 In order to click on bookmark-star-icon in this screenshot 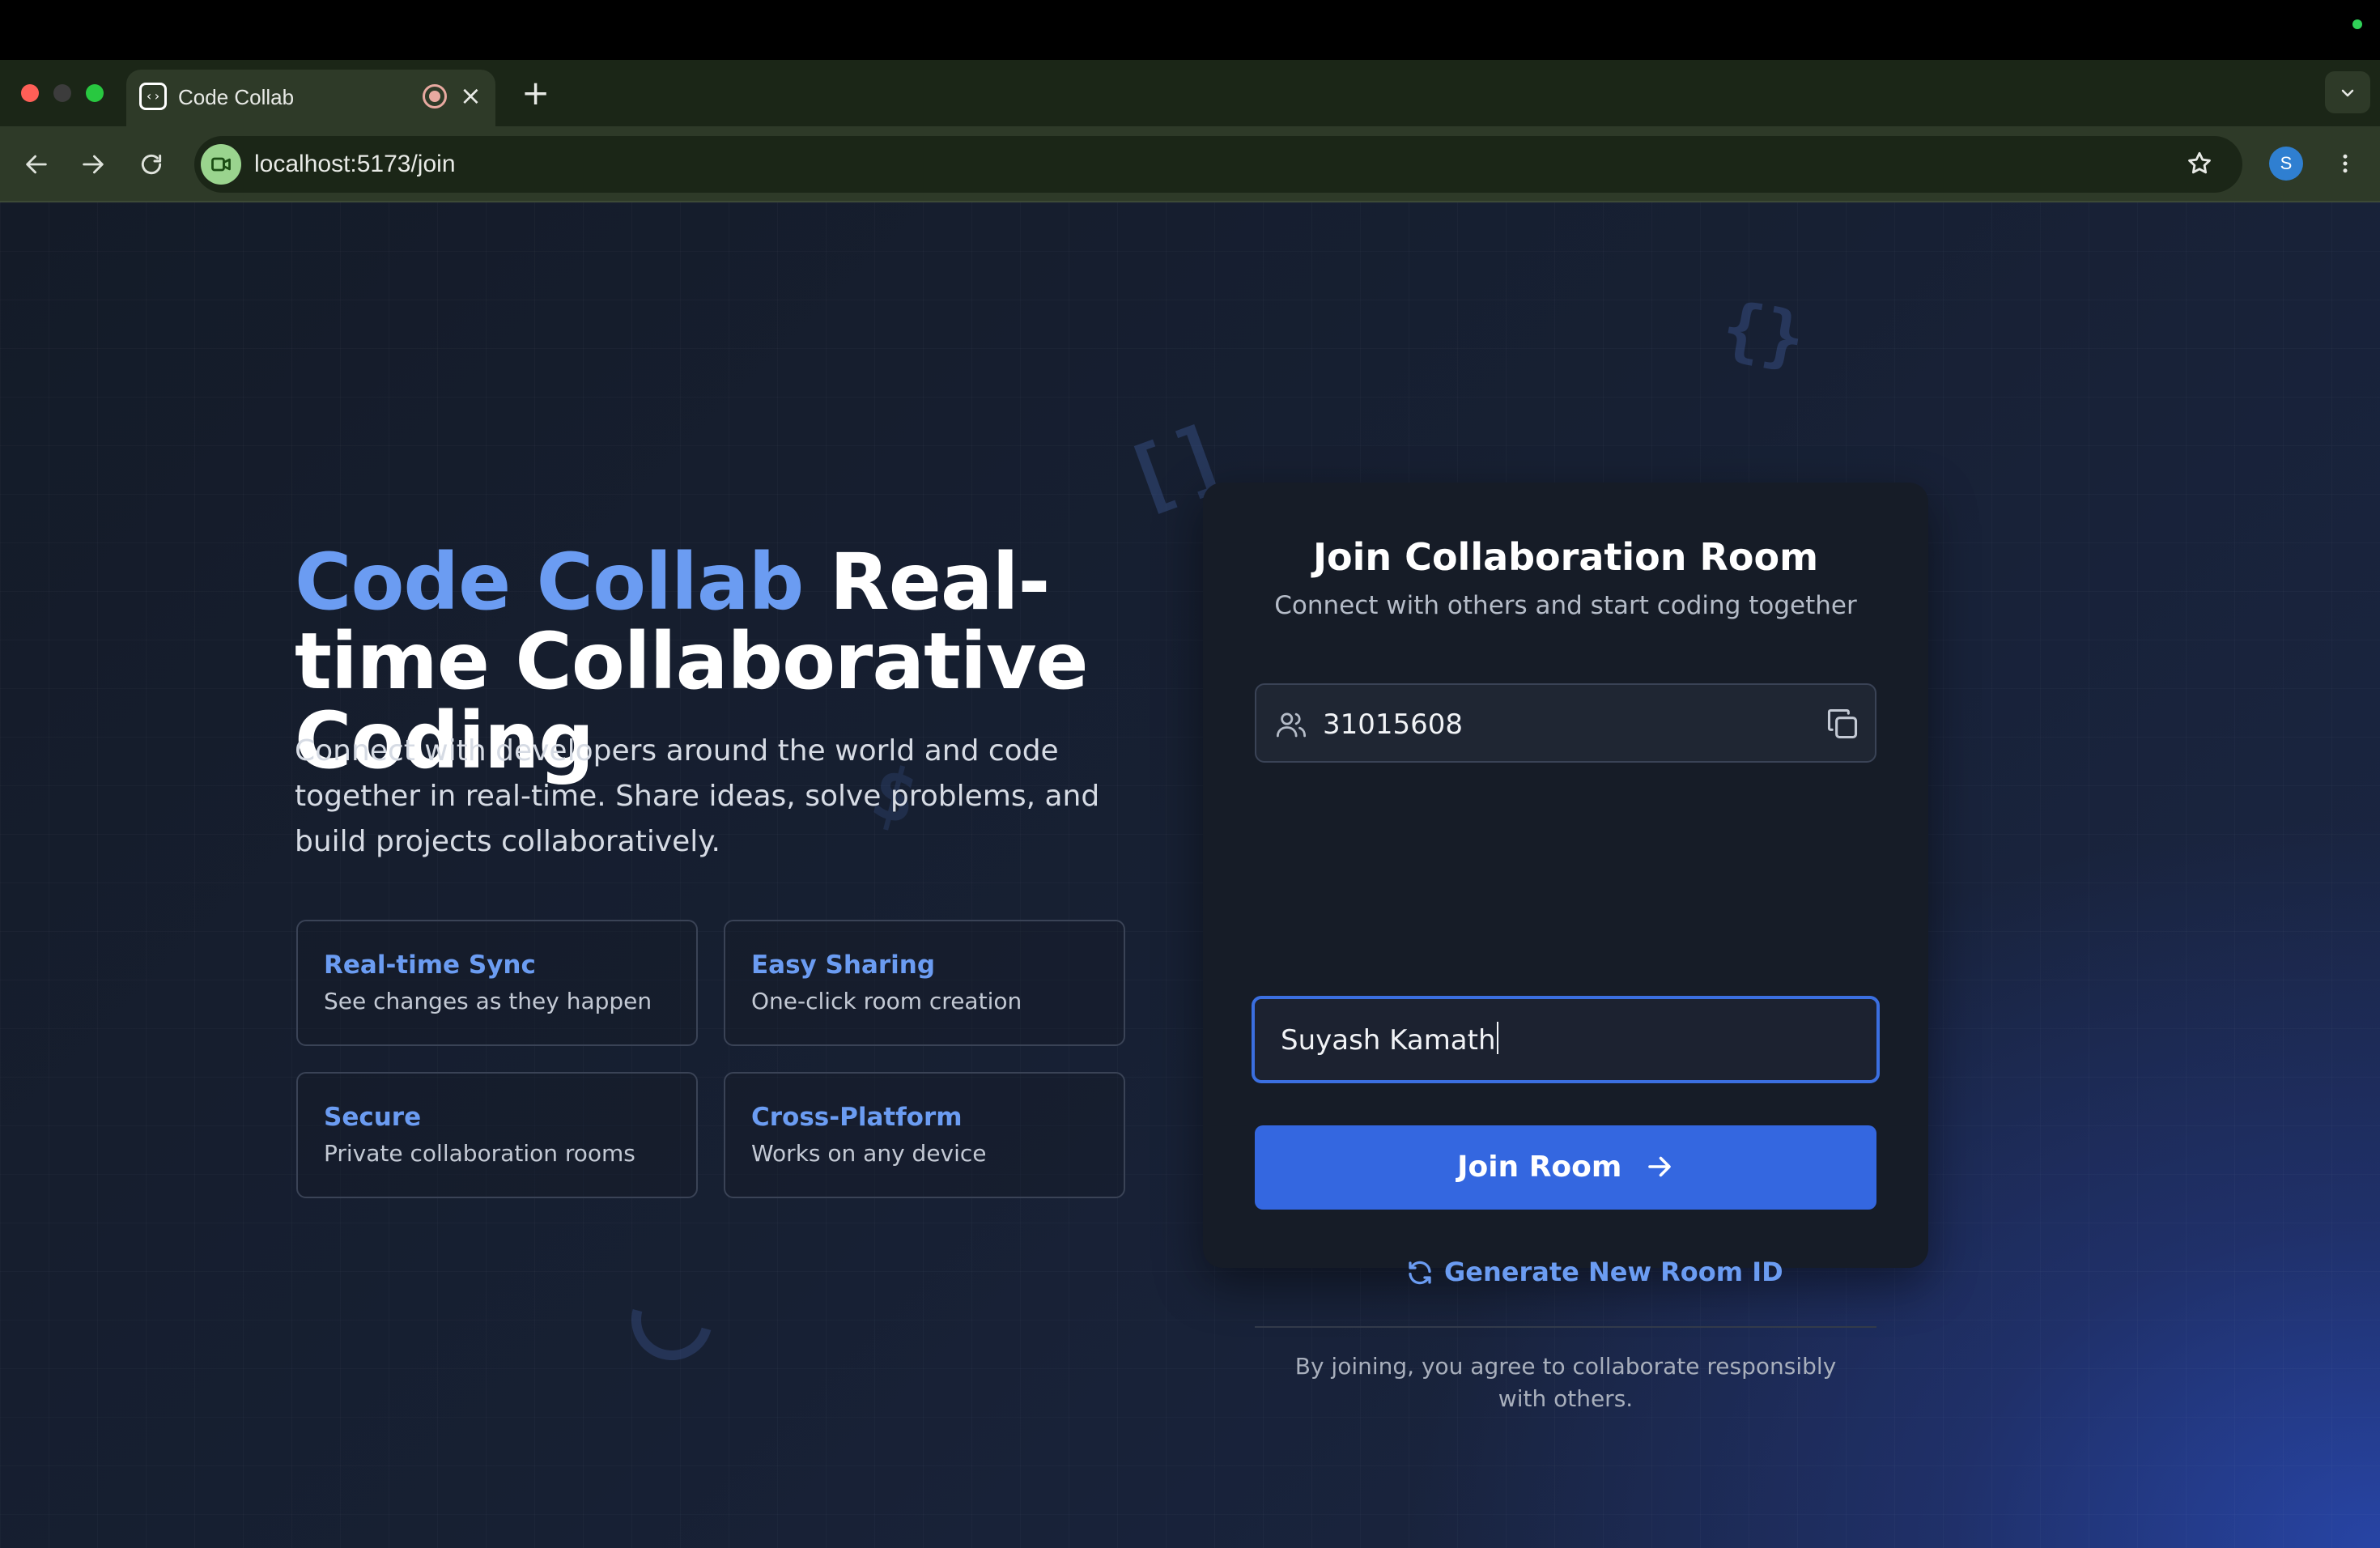, I will do `click(2199, 162)`.